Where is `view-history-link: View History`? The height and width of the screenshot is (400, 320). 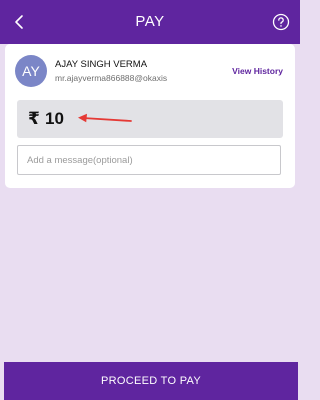
view-history-link: View History is located at coordinates (257, 71).